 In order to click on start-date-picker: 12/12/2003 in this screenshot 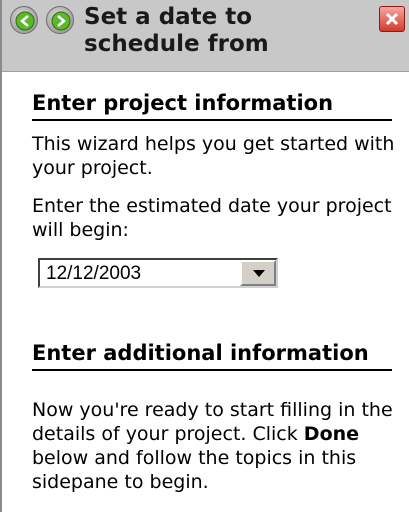, I will do `click(158, 273)`.